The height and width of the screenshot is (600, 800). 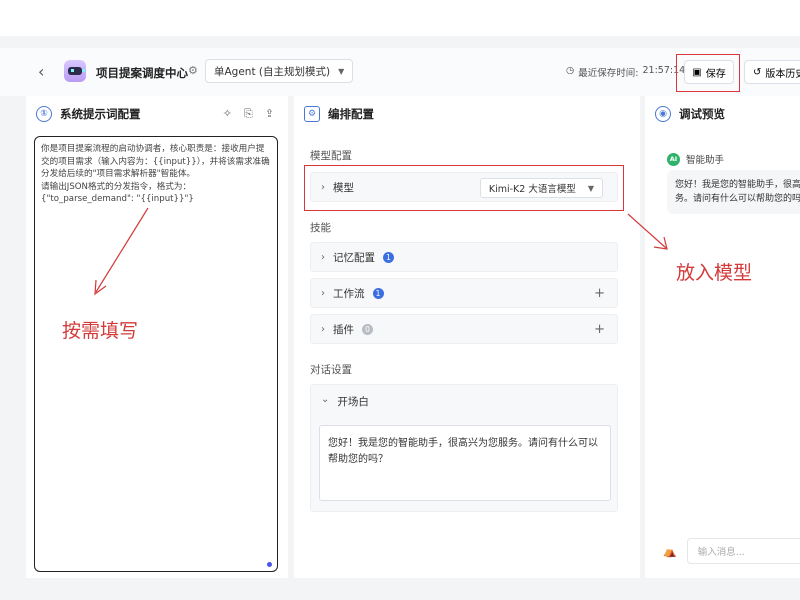 I want to click on last-save-time: ◷ 最近保存时间: 21:57:14, so click(x=625, y=72).